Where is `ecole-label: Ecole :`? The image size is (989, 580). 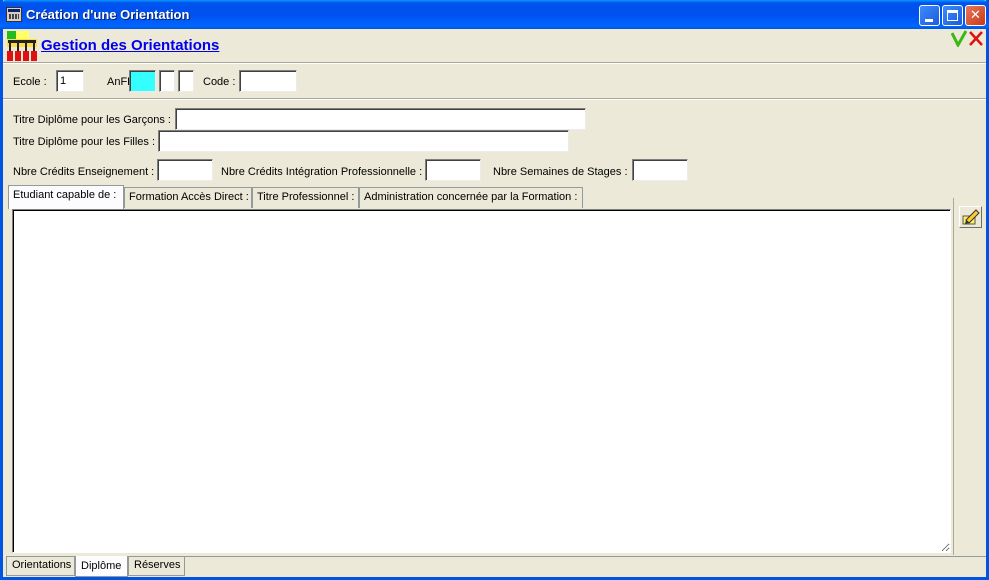
ecole-label: Ecole : is located at coordinates (30, 82).